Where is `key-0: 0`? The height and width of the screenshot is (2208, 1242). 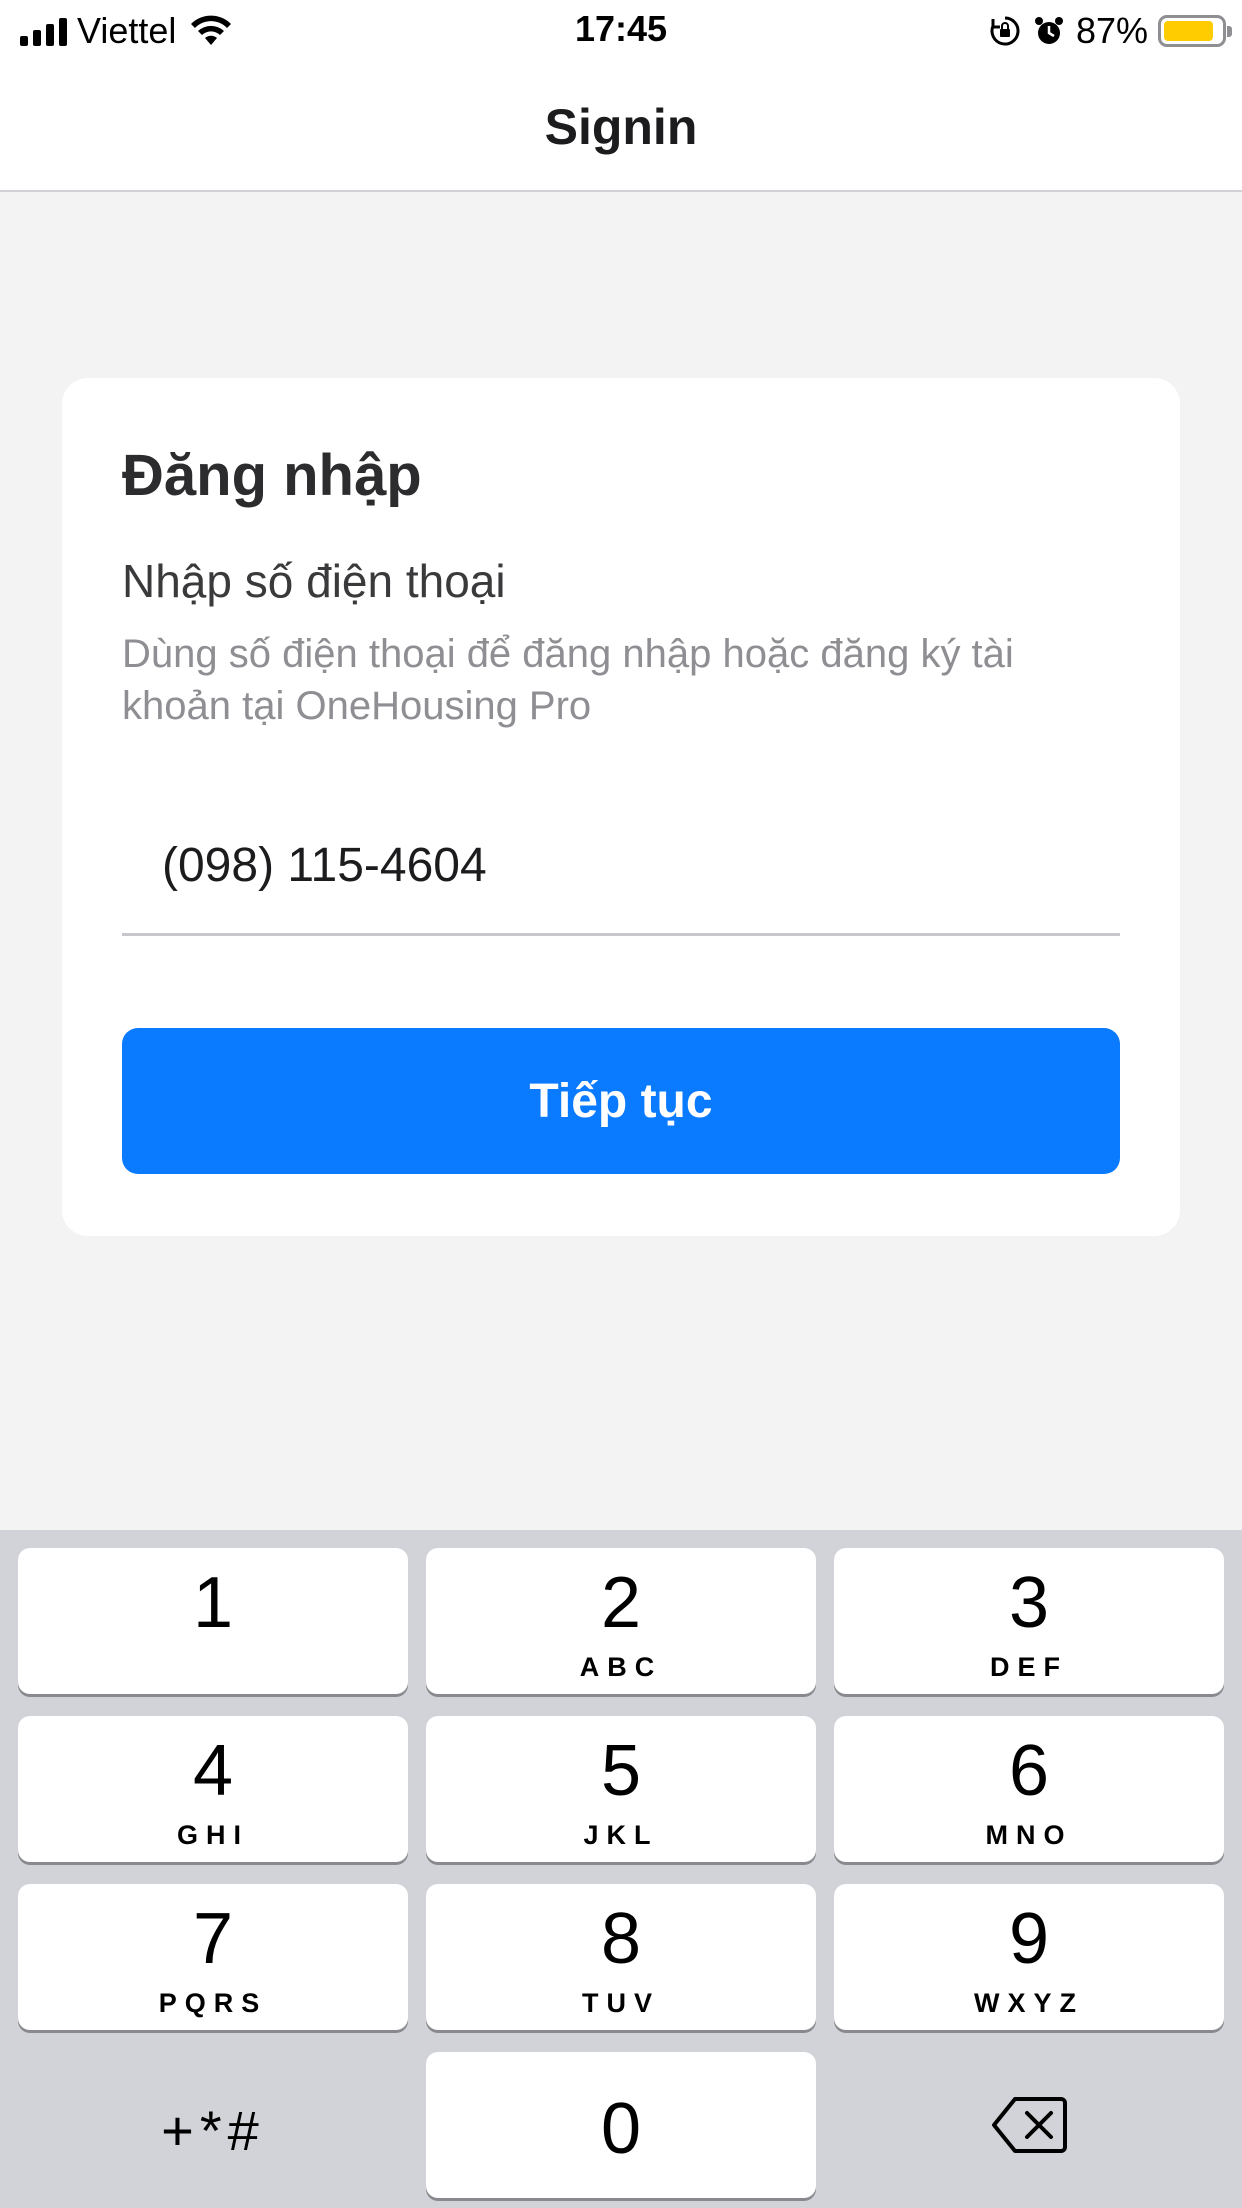
key-0: 0 is located at coordinates (621, 2125).